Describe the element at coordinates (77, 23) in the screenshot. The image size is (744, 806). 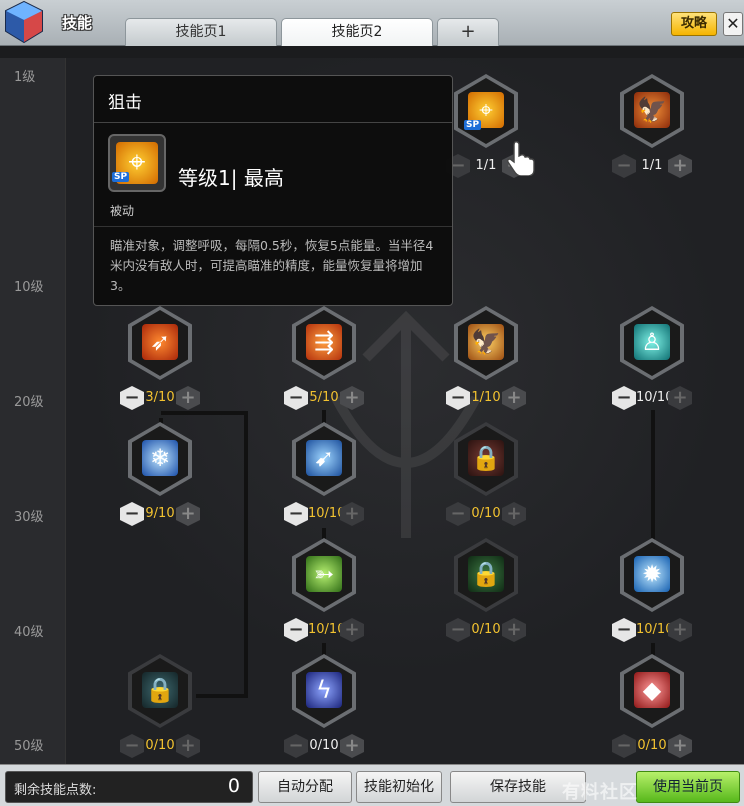
I see `window-title: 技能` at that location.